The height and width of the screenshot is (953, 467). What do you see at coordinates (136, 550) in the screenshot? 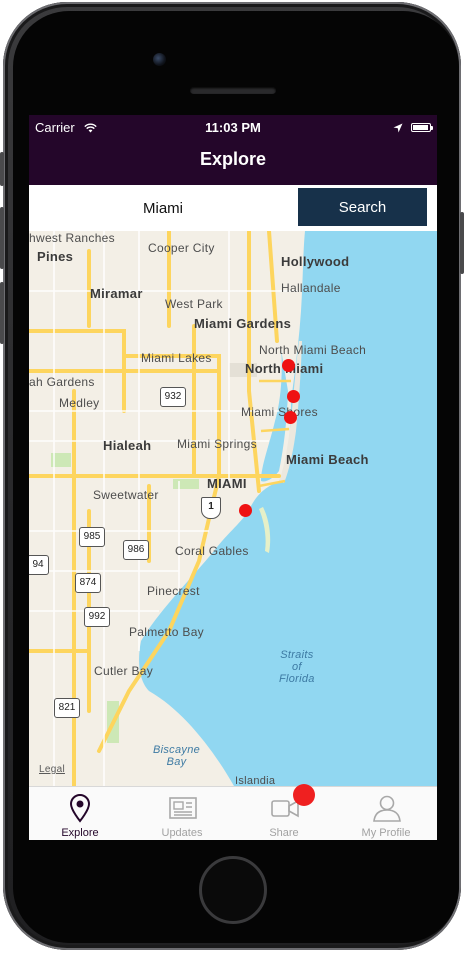
I see `highway-shield-986: 986` at bounding box center [136, 550].